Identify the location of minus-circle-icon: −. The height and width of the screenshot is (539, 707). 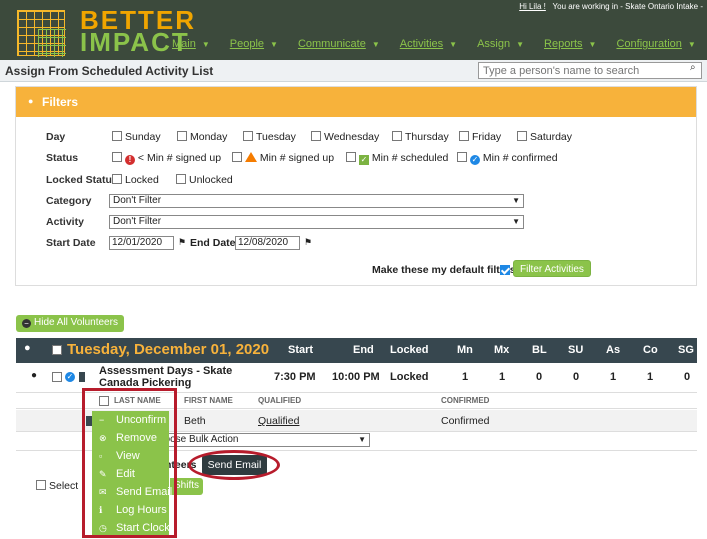
(26, 323).